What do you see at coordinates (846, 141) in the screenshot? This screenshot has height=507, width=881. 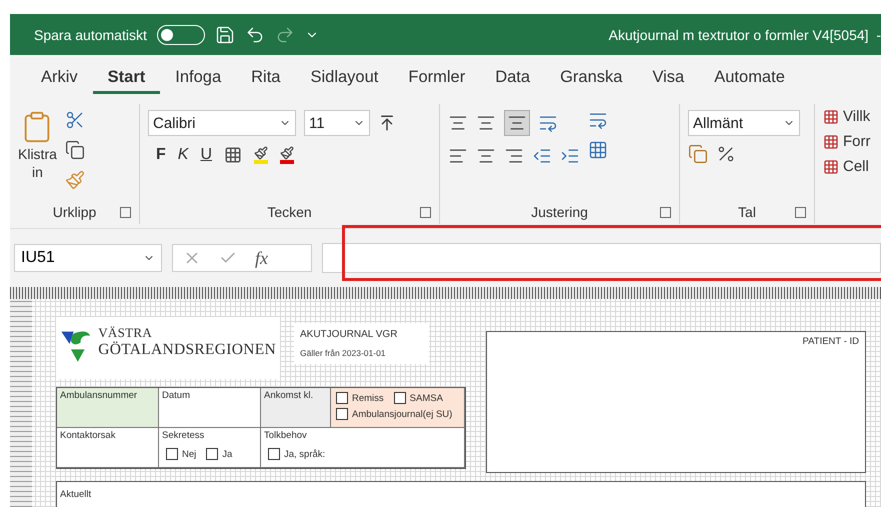 I see `styles-button: Forr` at bounding box center [846, 141].